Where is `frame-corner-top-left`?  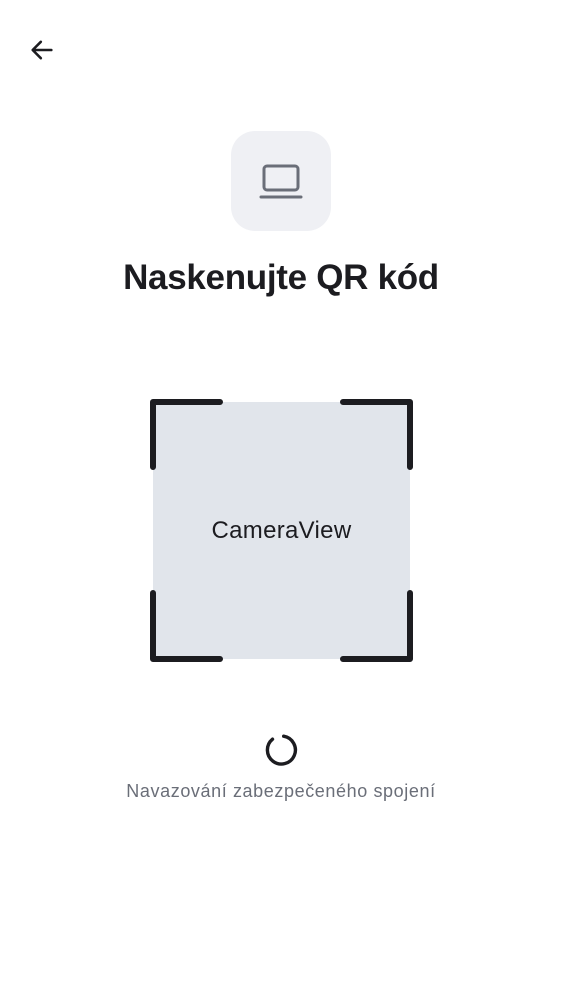
frame-corner-top-left is located at coordinates (186, 434).